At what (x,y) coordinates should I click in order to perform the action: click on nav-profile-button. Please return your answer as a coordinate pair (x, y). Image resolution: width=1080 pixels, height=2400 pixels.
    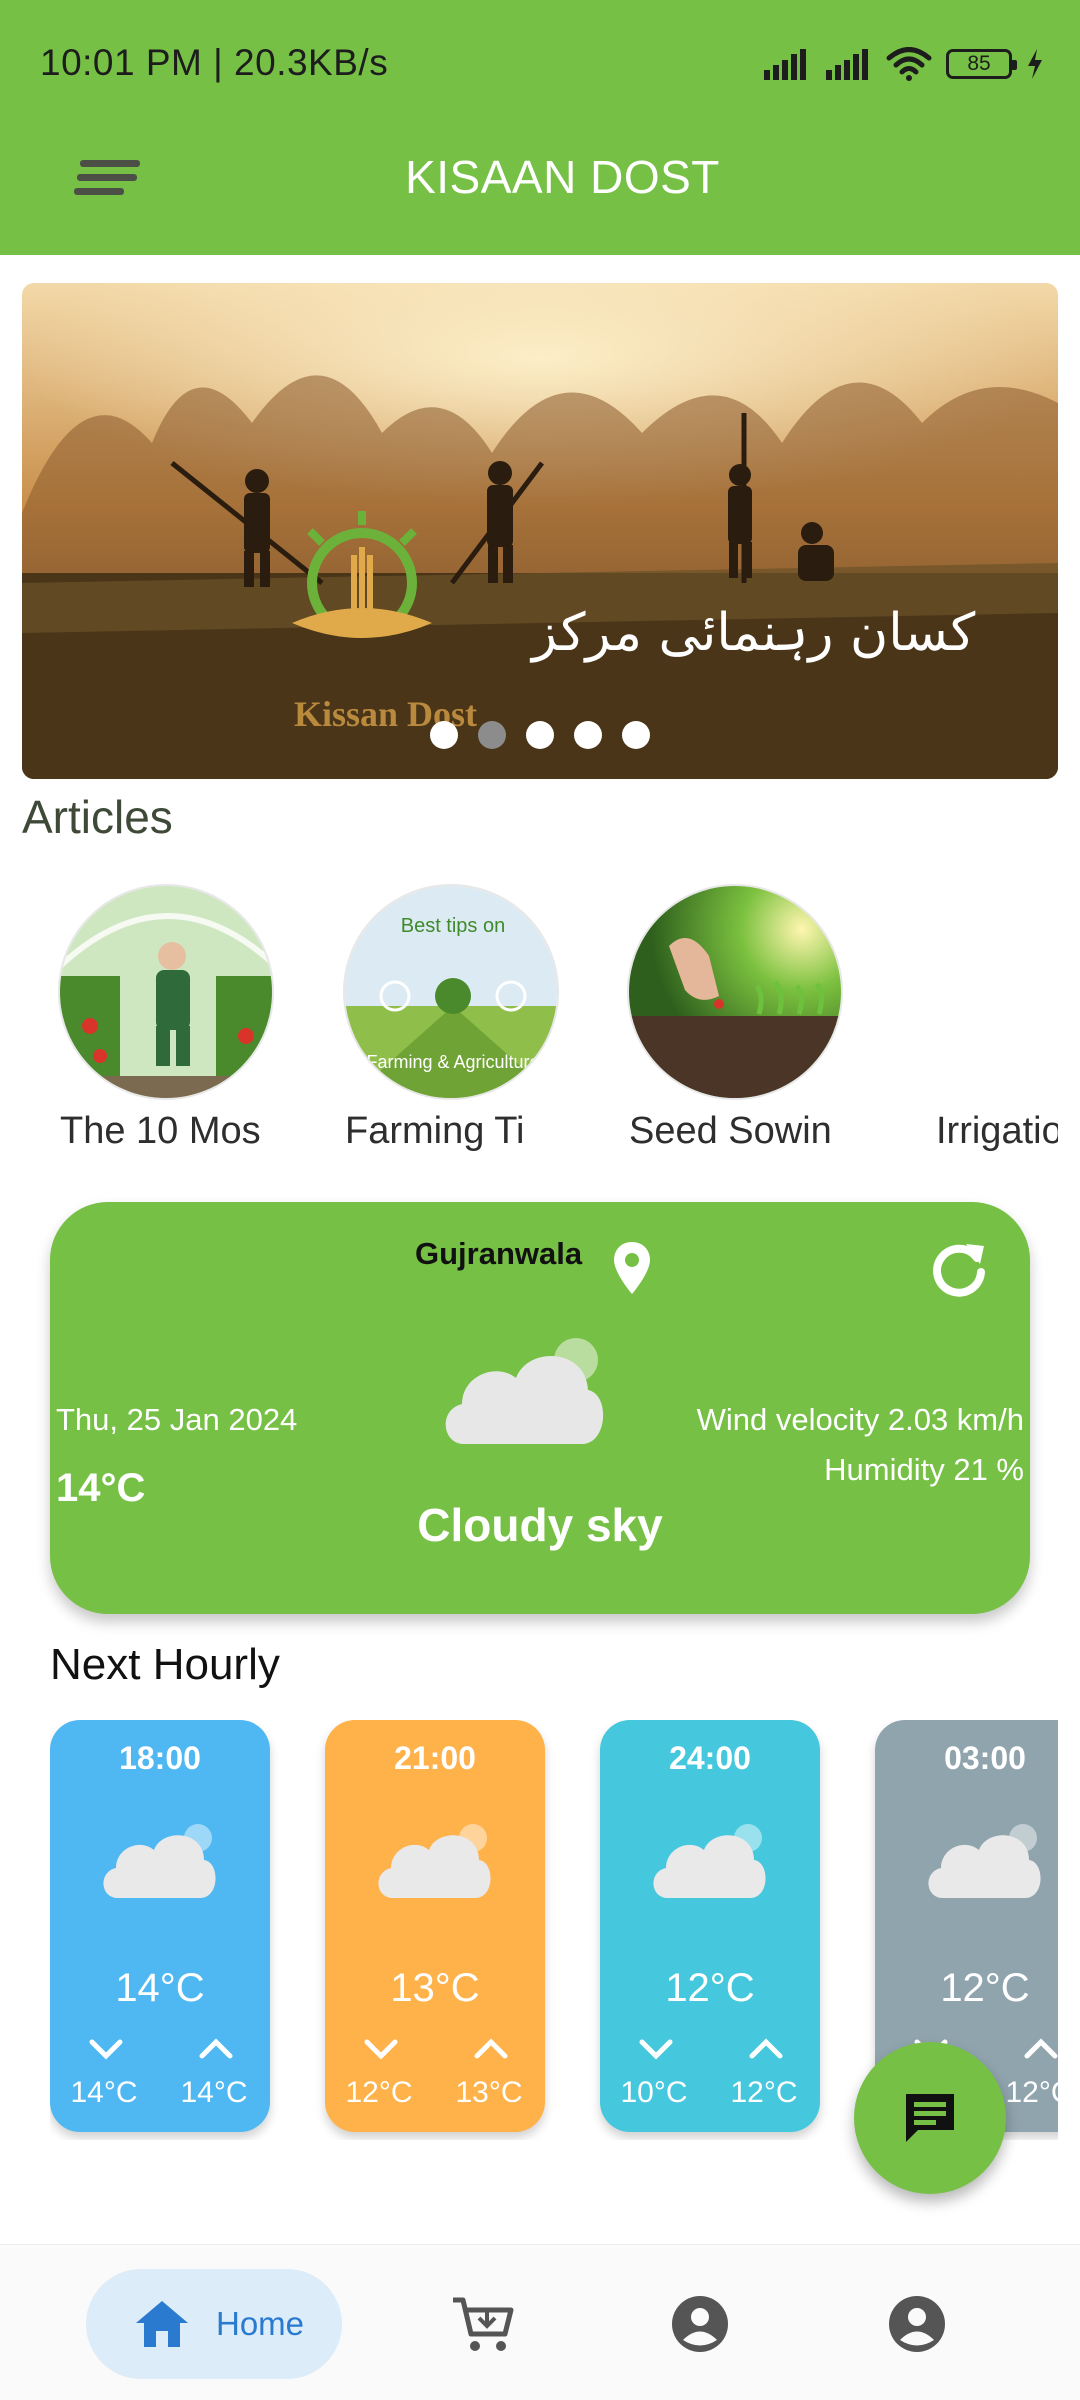
    Looking at the image, I should click on (700, 2324).